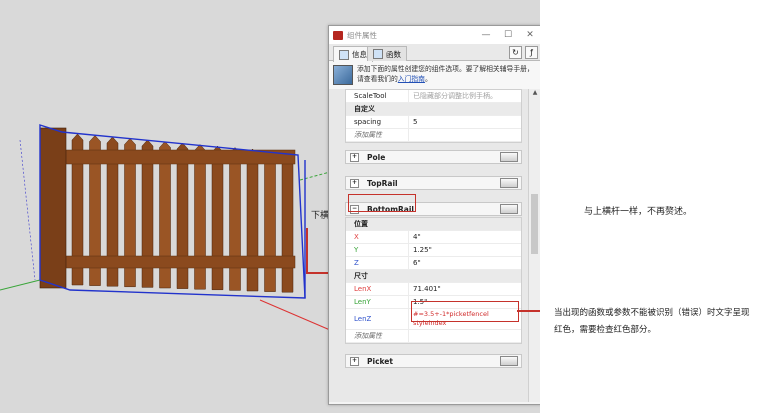 The width and height of the screenshot is (760, 413). What do you see at coordinates (433, 224) in the screenshot?
I see `table-row: 位置` at bounding box center [433, 224].